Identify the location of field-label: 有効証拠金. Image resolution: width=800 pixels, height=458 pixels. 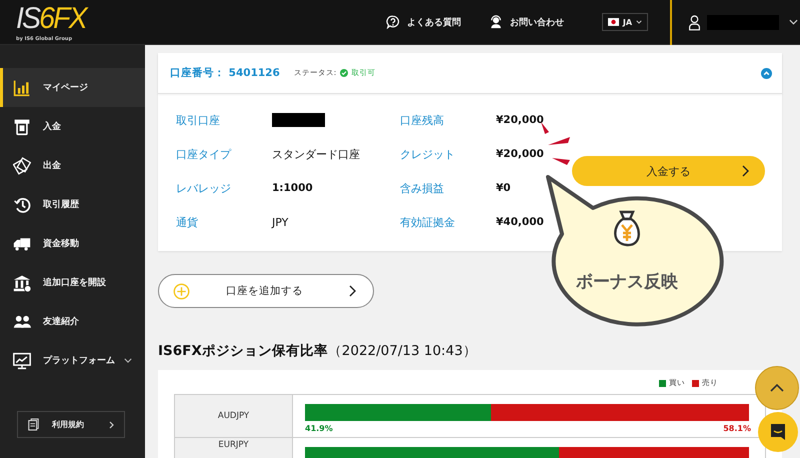
(428, 222).